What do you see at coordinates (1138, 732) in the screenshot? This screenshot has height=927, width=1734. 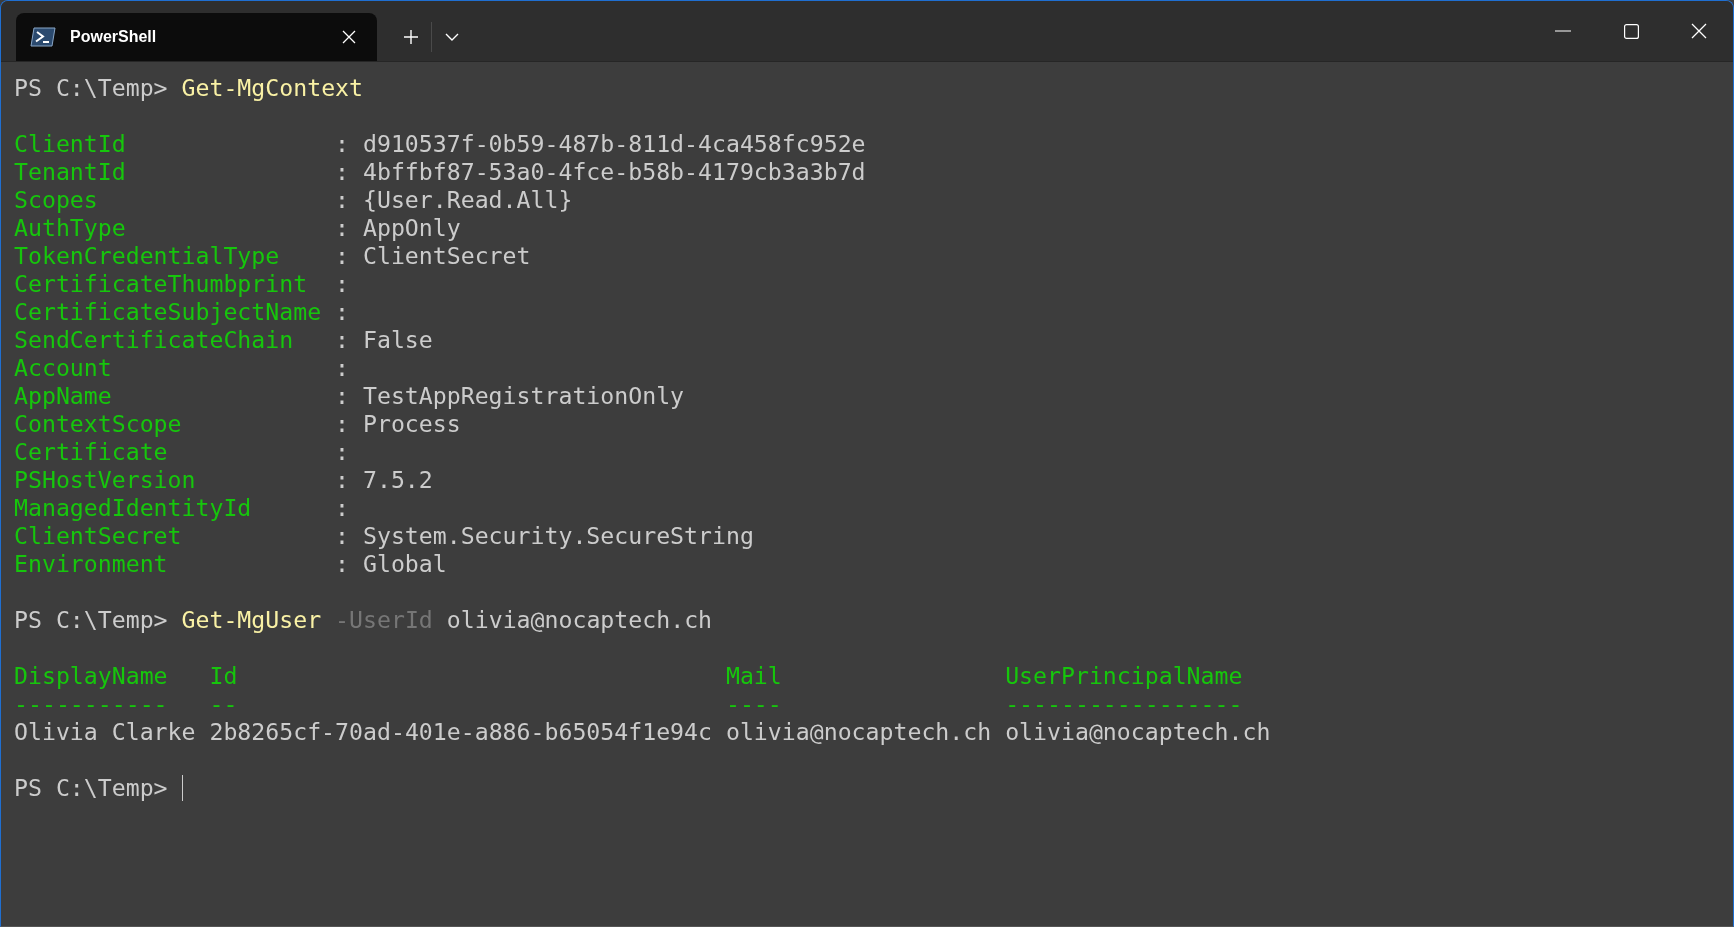 I see `table-cell: olivia@nocaptech.ch` at bounding box center [1138, 732].